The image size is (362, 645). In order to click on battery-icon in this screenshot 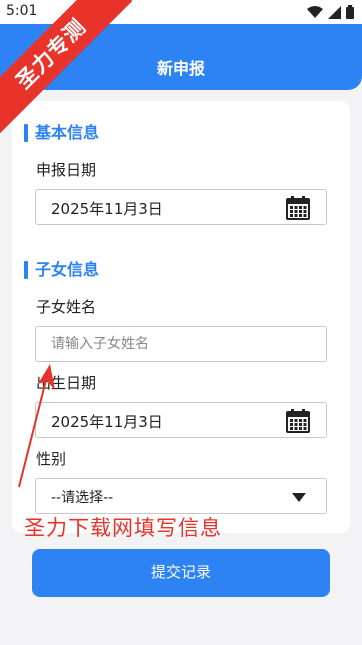, I will do `click(350, 12)`.